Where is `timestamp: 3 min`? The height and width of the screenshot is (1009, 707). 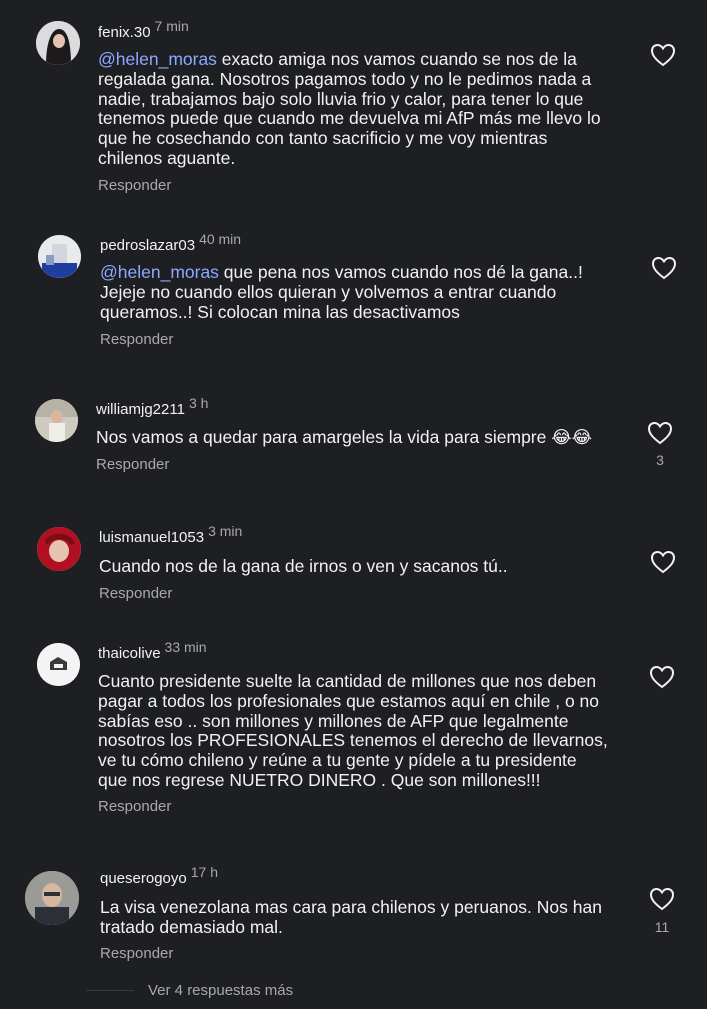 timestamp: 3 min is located at coordinates (225, 531).